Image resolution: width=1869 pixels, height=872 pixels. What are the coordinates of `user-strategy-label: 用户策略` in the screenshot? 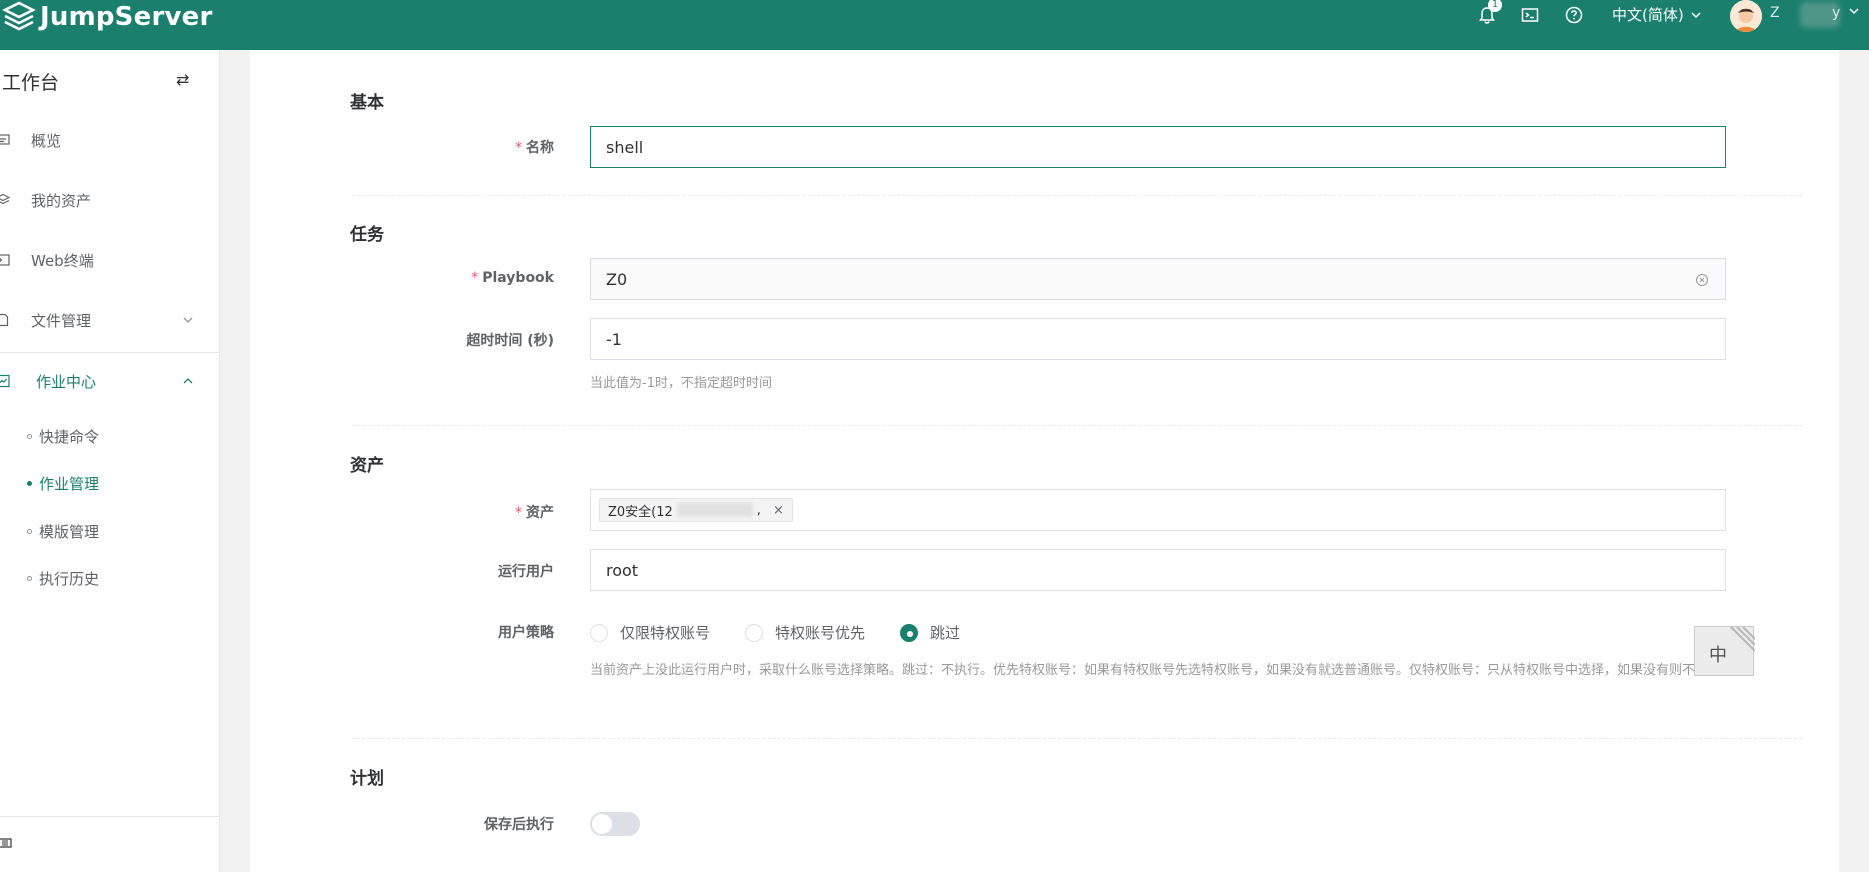 It's located at (526, 633).